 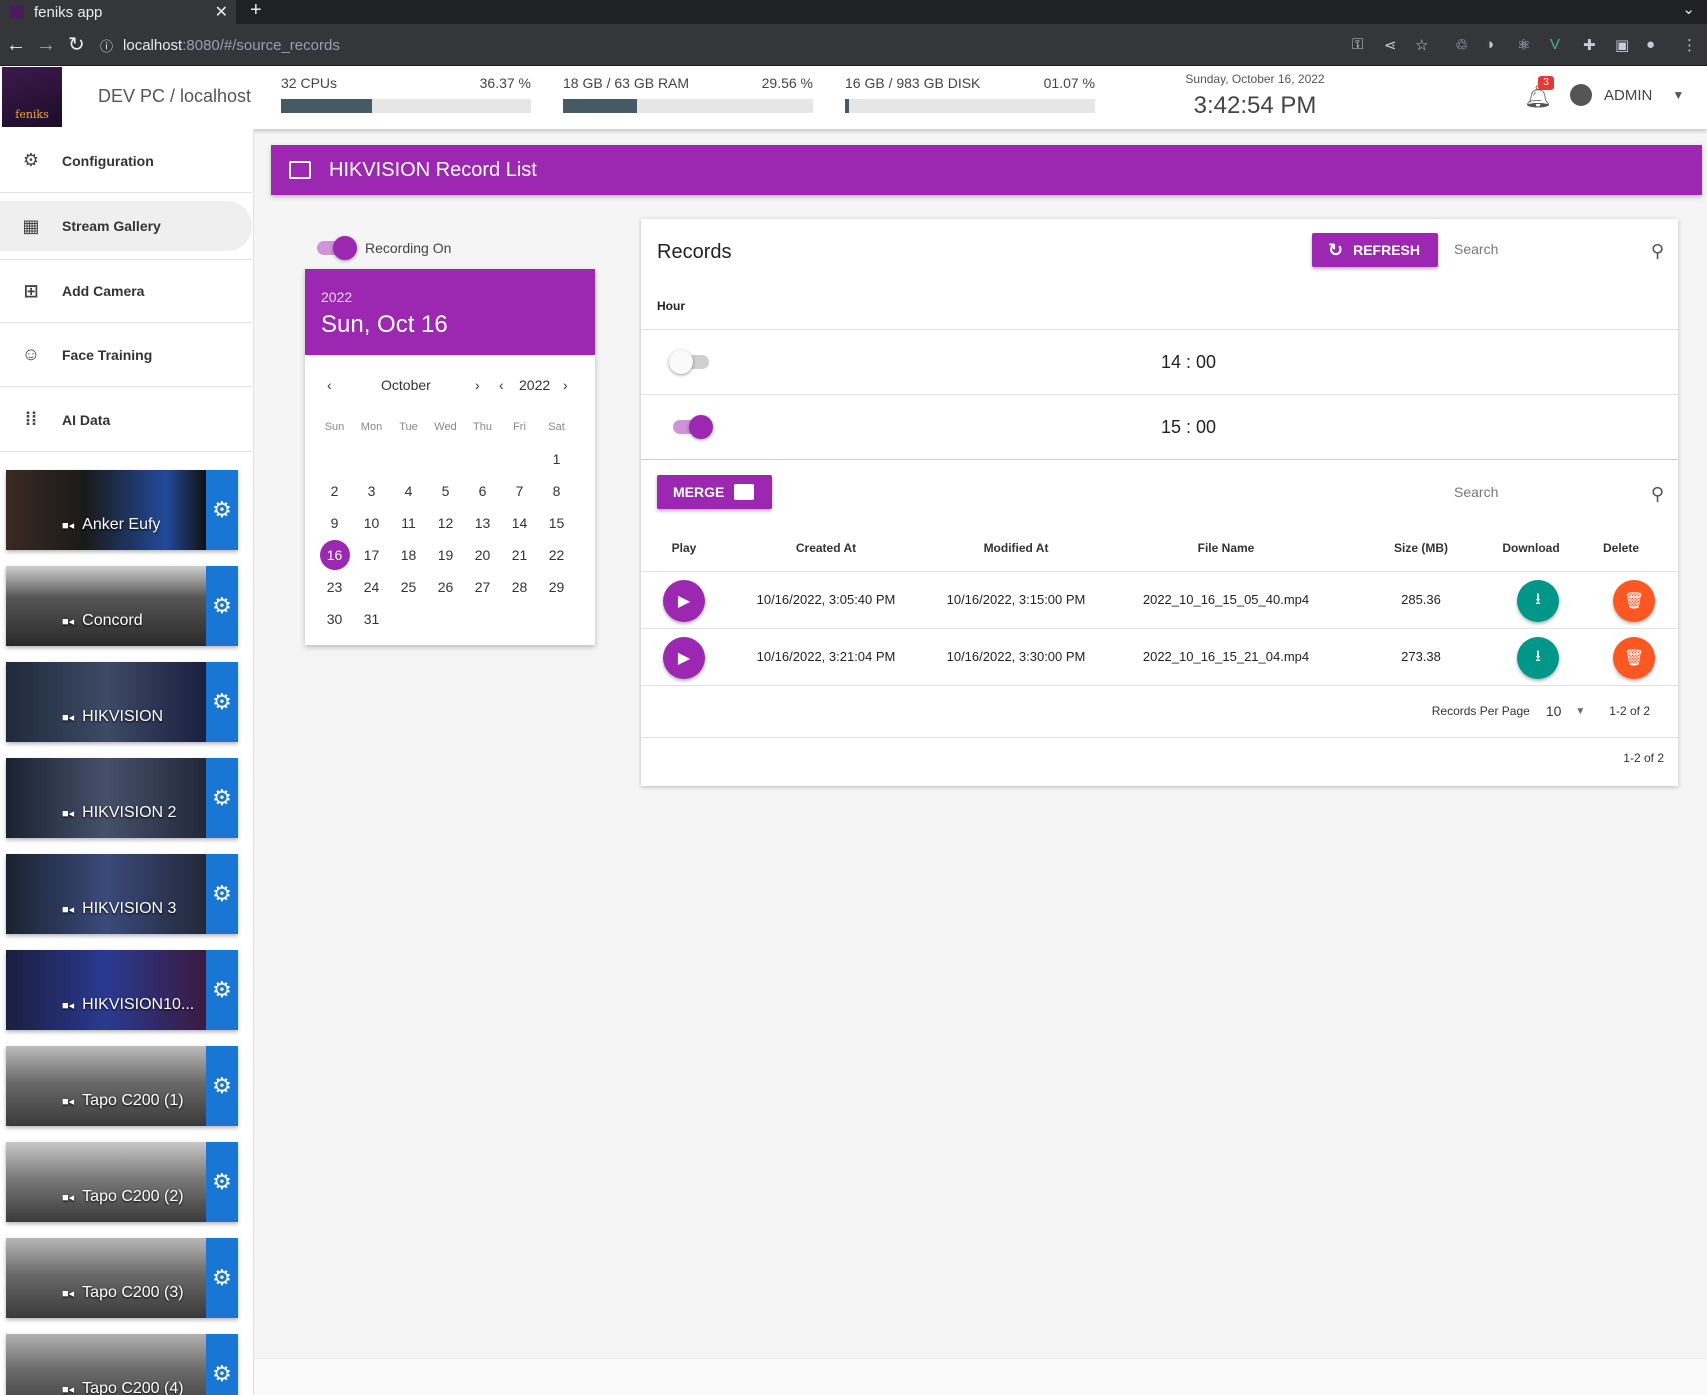 What do you see at coordinates (445, 587) in the screenshot?
I see `calendar-day: 26` at bounding box center [445, 587].